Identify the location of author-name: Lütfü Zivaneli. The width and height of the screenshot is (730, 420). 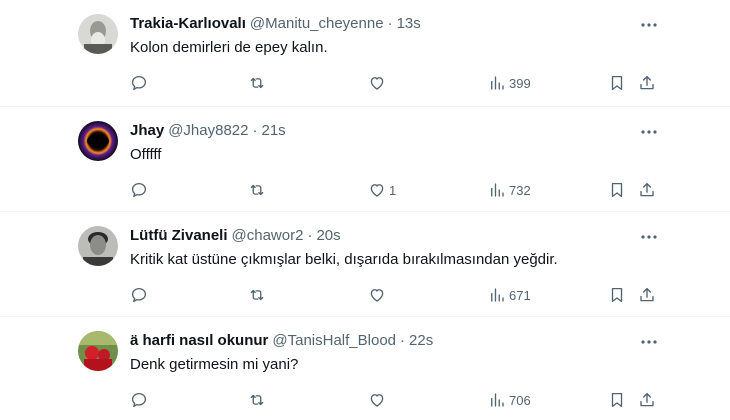
(179, 235).